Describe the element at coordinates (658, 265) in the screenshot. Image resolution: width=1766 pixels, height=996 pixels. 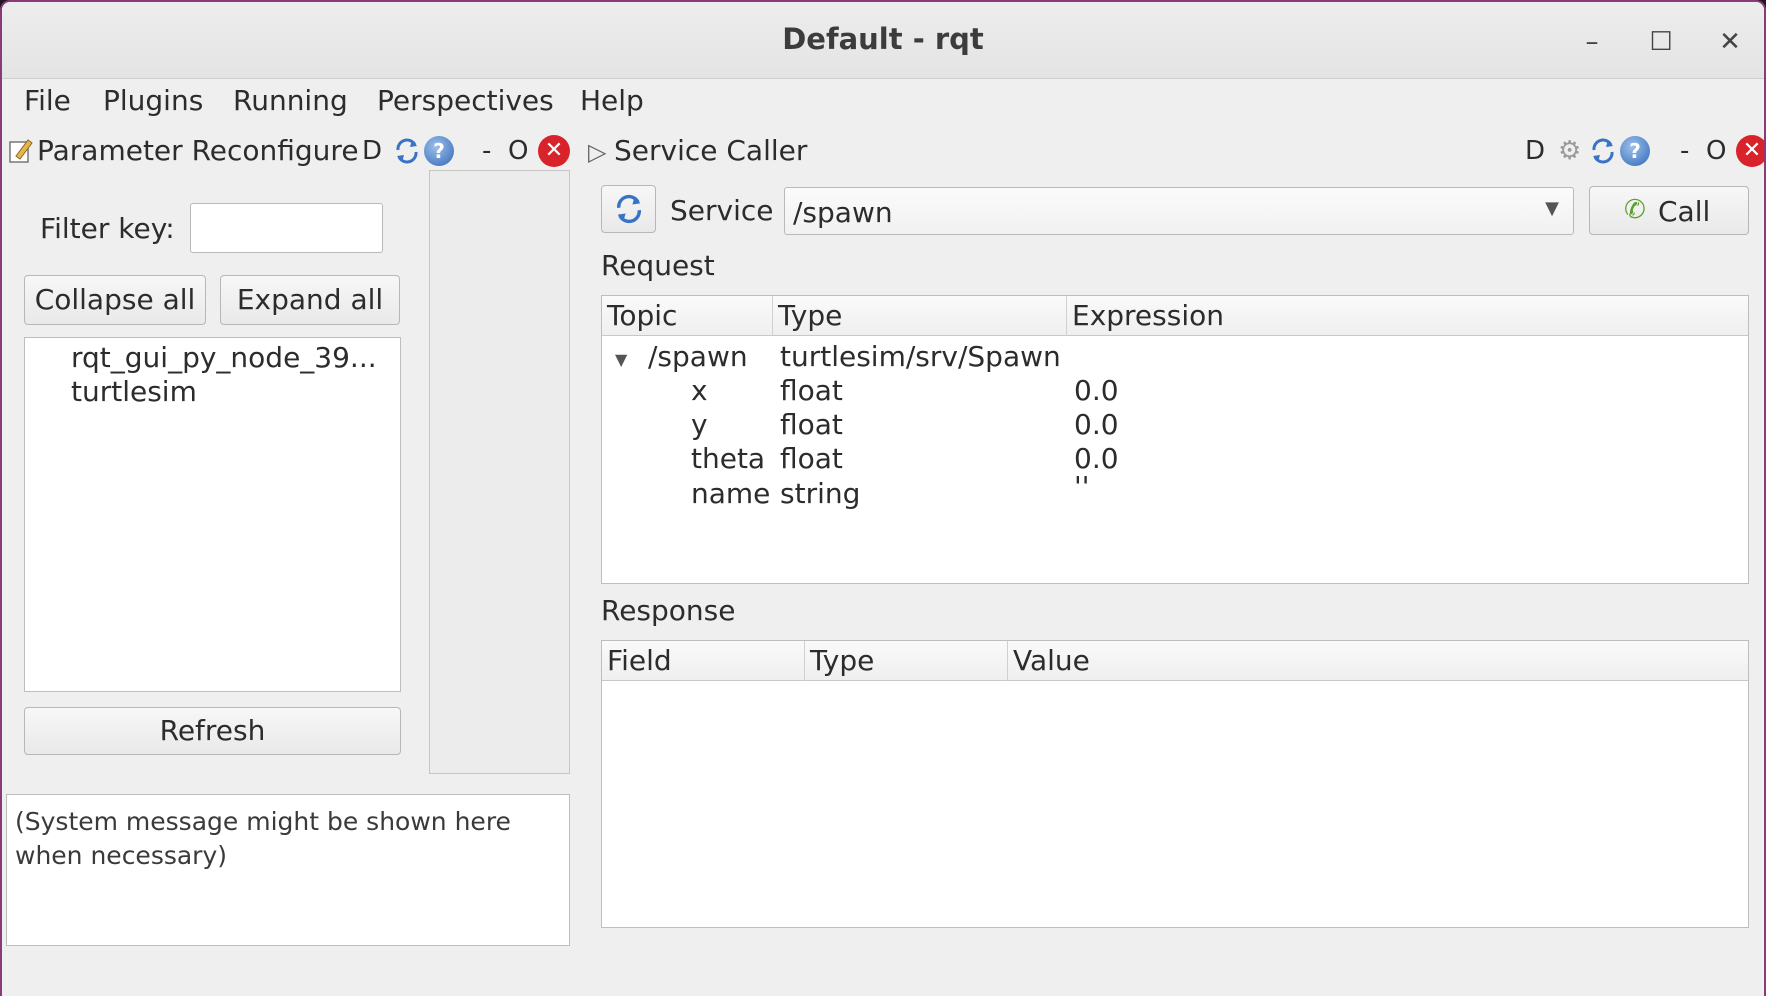
I see `request-label: Request` at that location.